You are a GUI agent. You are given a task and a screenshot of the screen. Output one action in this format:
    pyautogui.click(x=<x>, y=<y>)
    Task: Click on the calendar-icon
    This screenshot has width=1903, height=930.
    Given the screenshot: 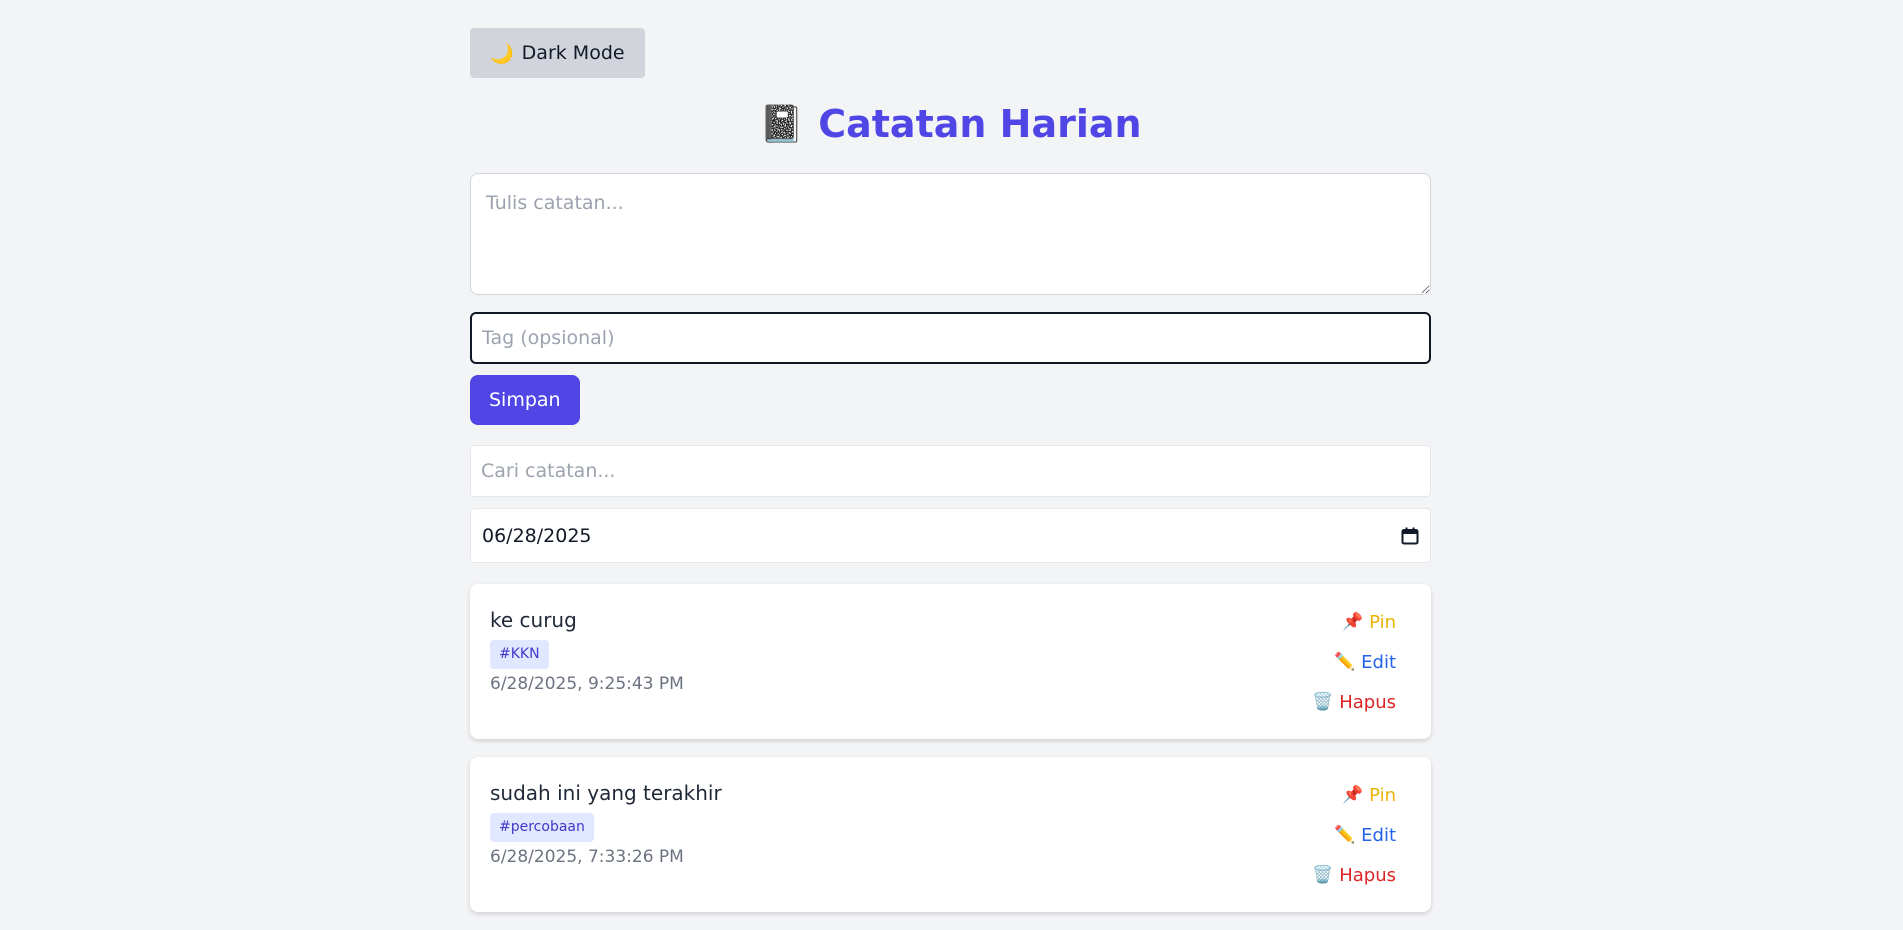 What is the action you would take?
    pyautogui.click(x=1410, y=536)
    